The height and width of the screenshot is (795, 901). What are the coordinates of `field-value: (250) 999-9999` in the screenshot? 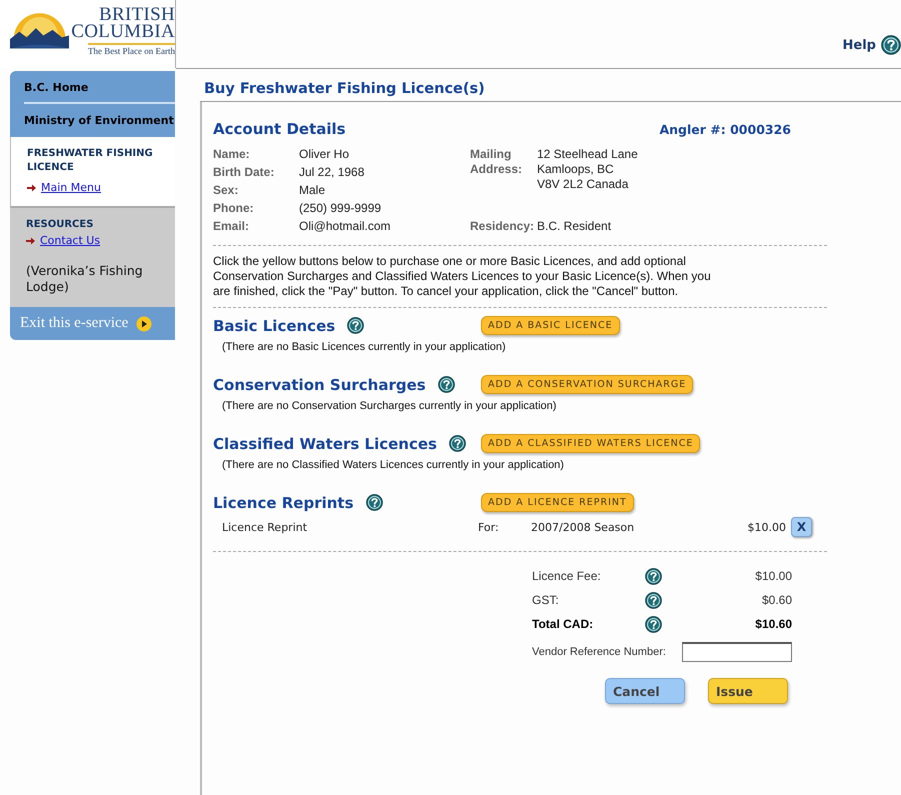 It's located at (340, 209).